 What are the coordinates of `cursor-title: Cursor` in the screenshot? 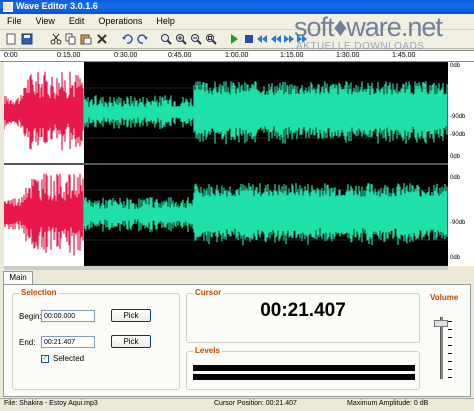 It's located at (208, 292).